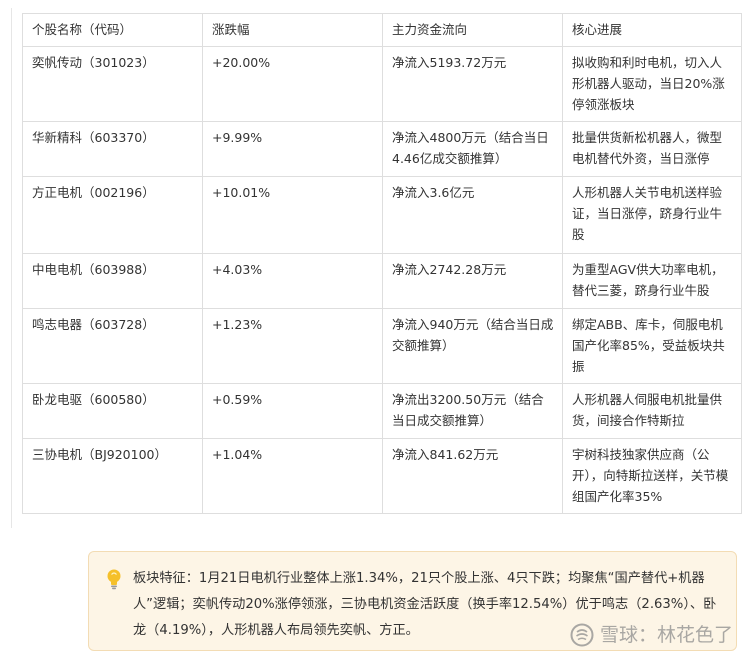  I want to click on cell-stock-name: 方正电机（002196）, so click(112, 215).